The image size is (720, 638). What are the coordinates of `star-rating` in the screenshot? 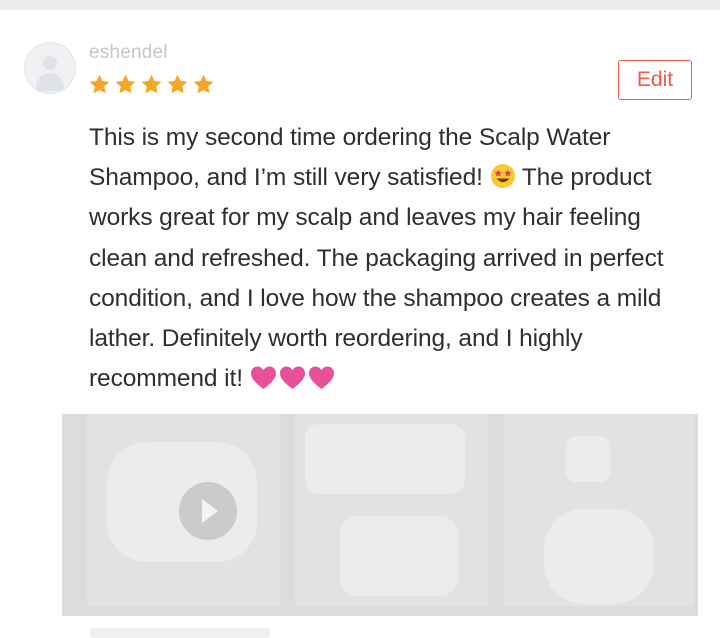 It's located at (151, 84).